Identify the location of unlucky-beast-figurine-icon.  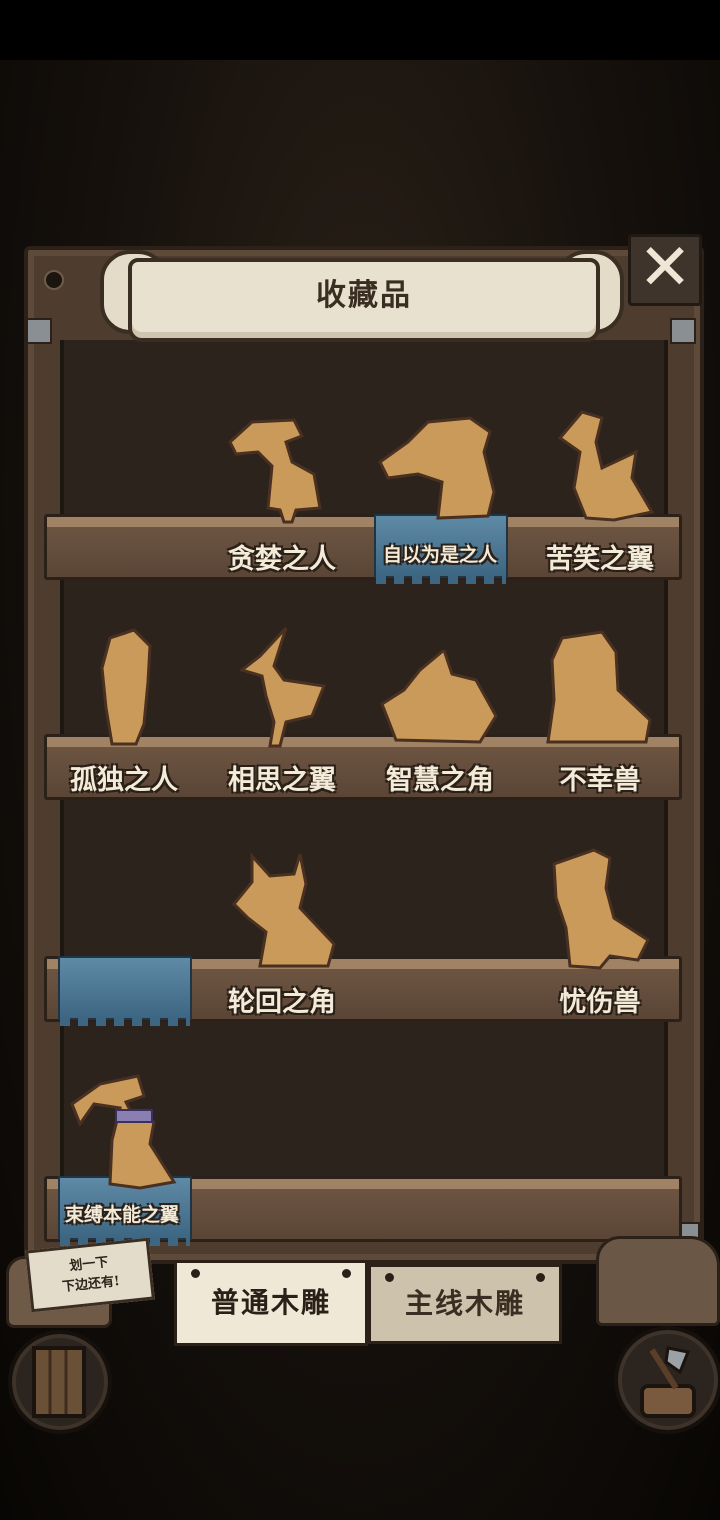
(601, 688).